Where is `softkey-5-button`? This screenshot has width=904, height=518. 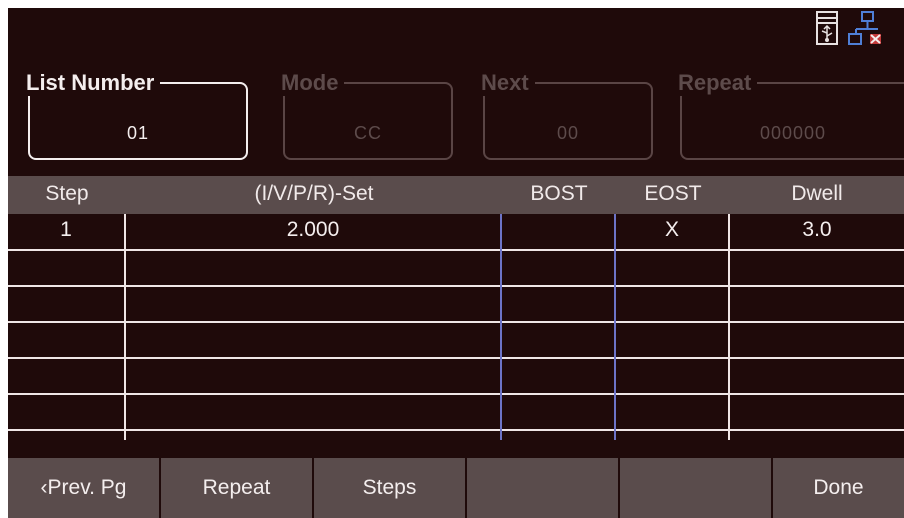
softkey-5-button is located at coordinates (695, 488).